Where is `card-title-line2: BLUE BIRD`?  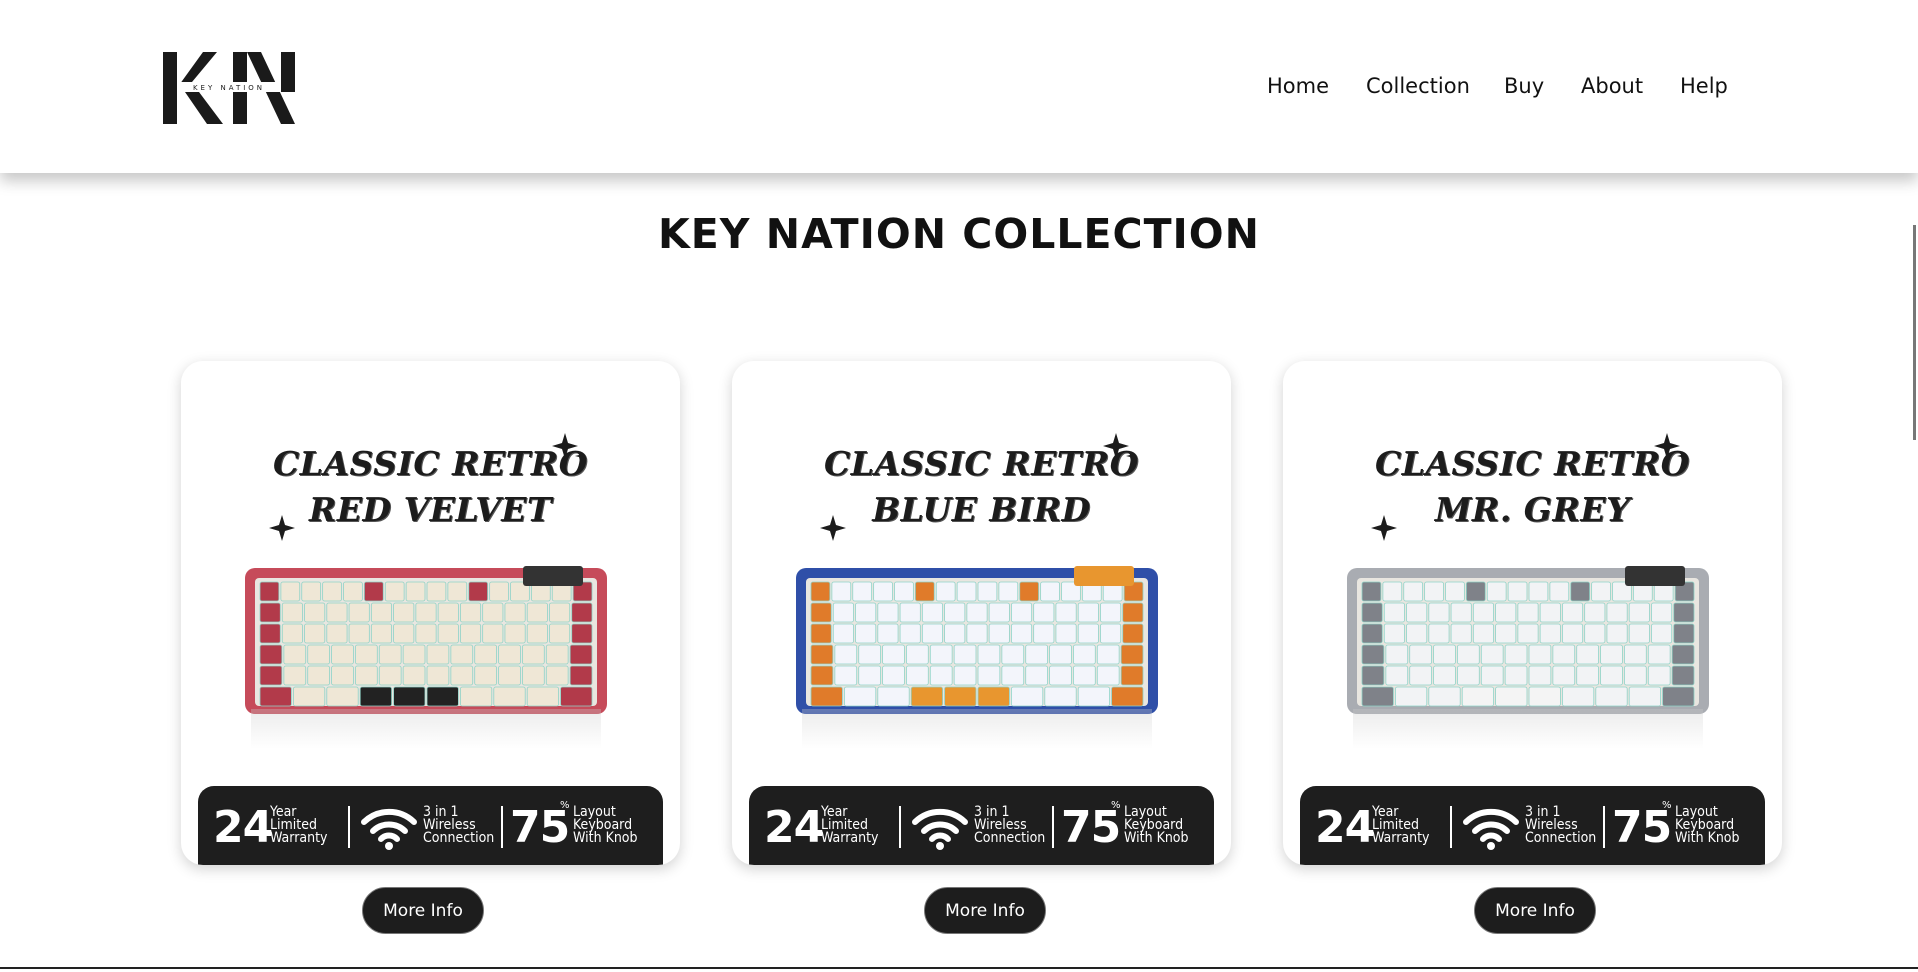
card-title-line2: BLUE BIRD is located at coordinates (981, 509).